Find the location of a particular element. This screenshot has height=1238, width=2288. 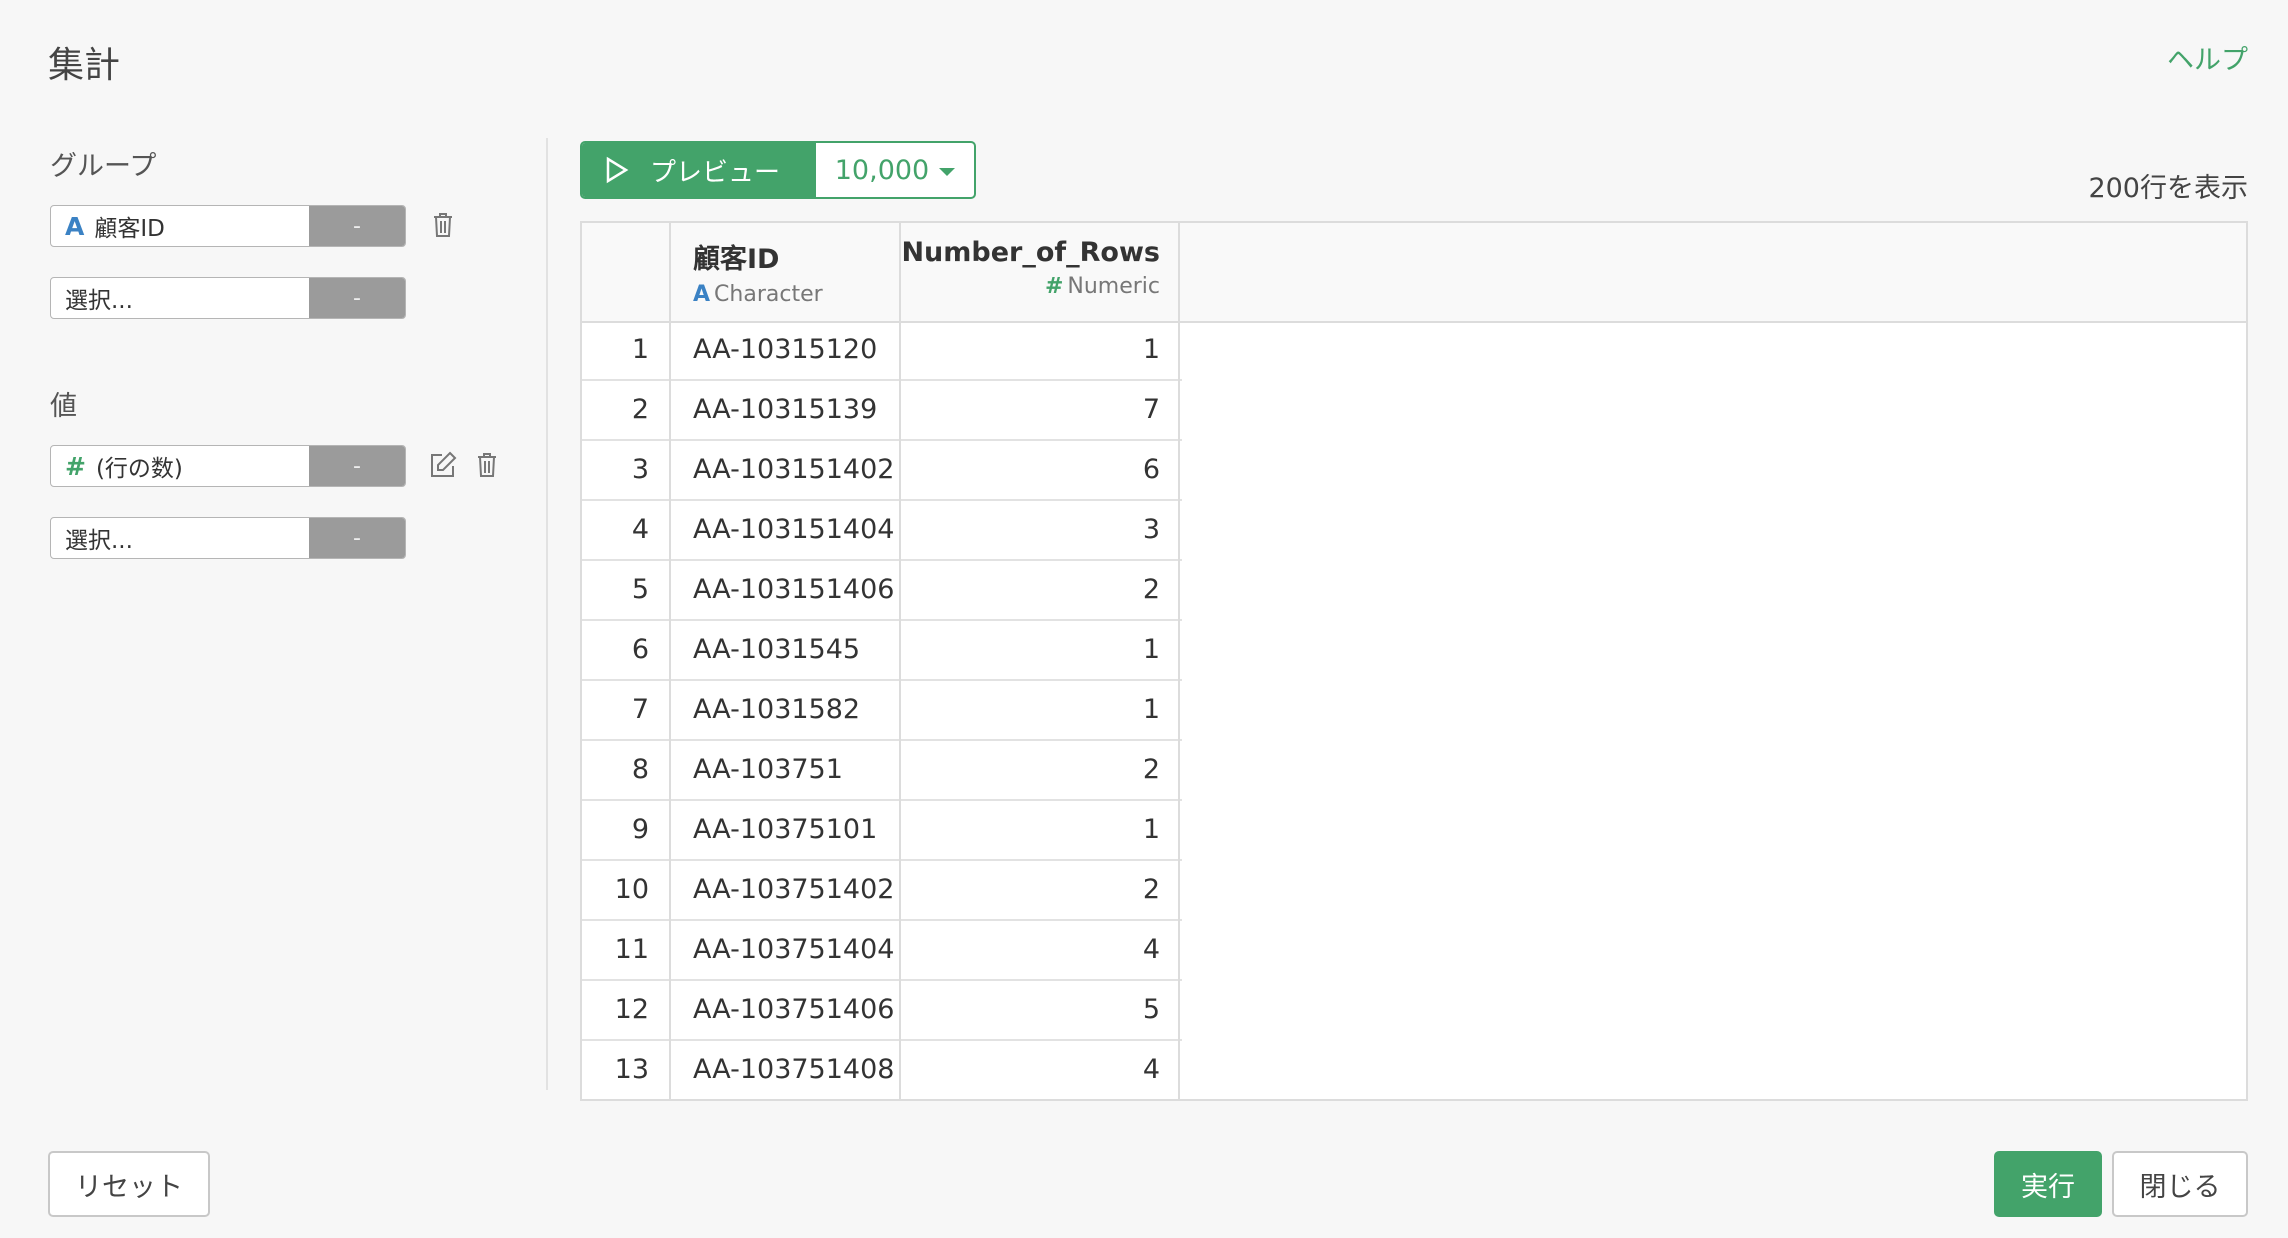

customer-id-cell: AA-103751402 is located at coordinates (794, 889).